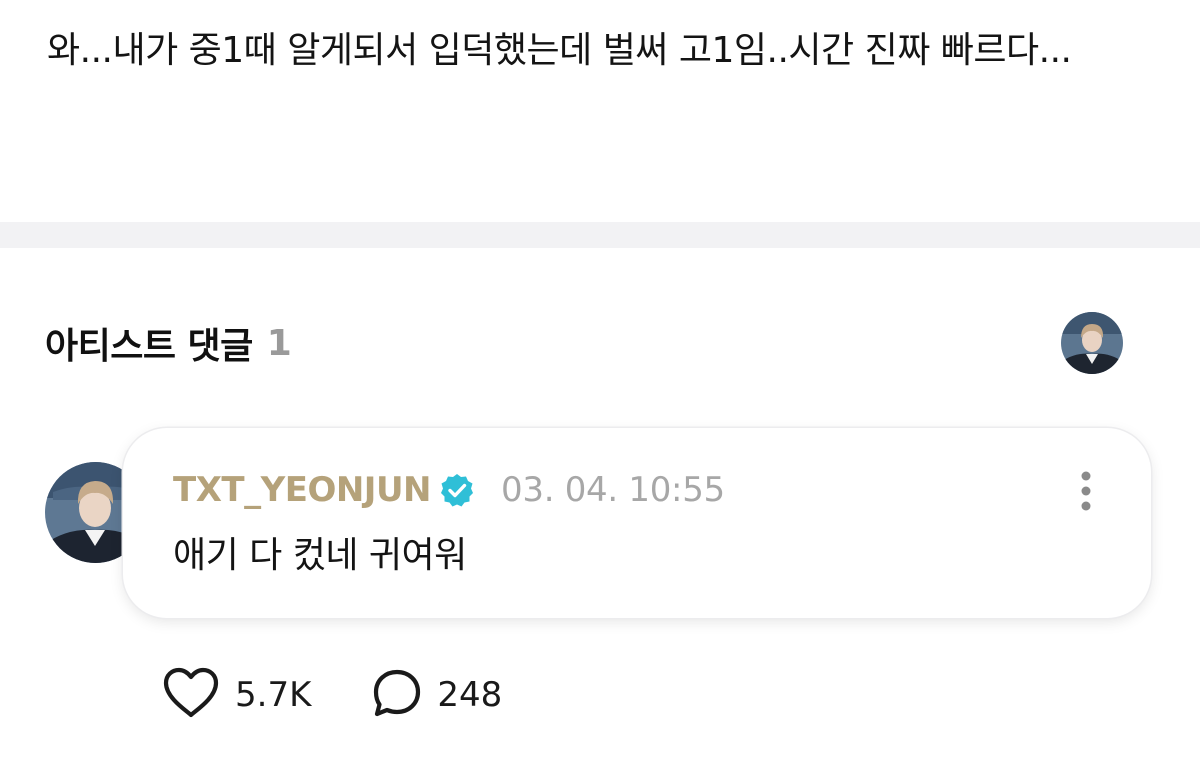 This screenshot has width=1200, height=758. What do you see at coordinates (302, 490) in the screenshot?
I see `comment-author-name: TXT_YEONJUN` at bounding box center [302, 490].